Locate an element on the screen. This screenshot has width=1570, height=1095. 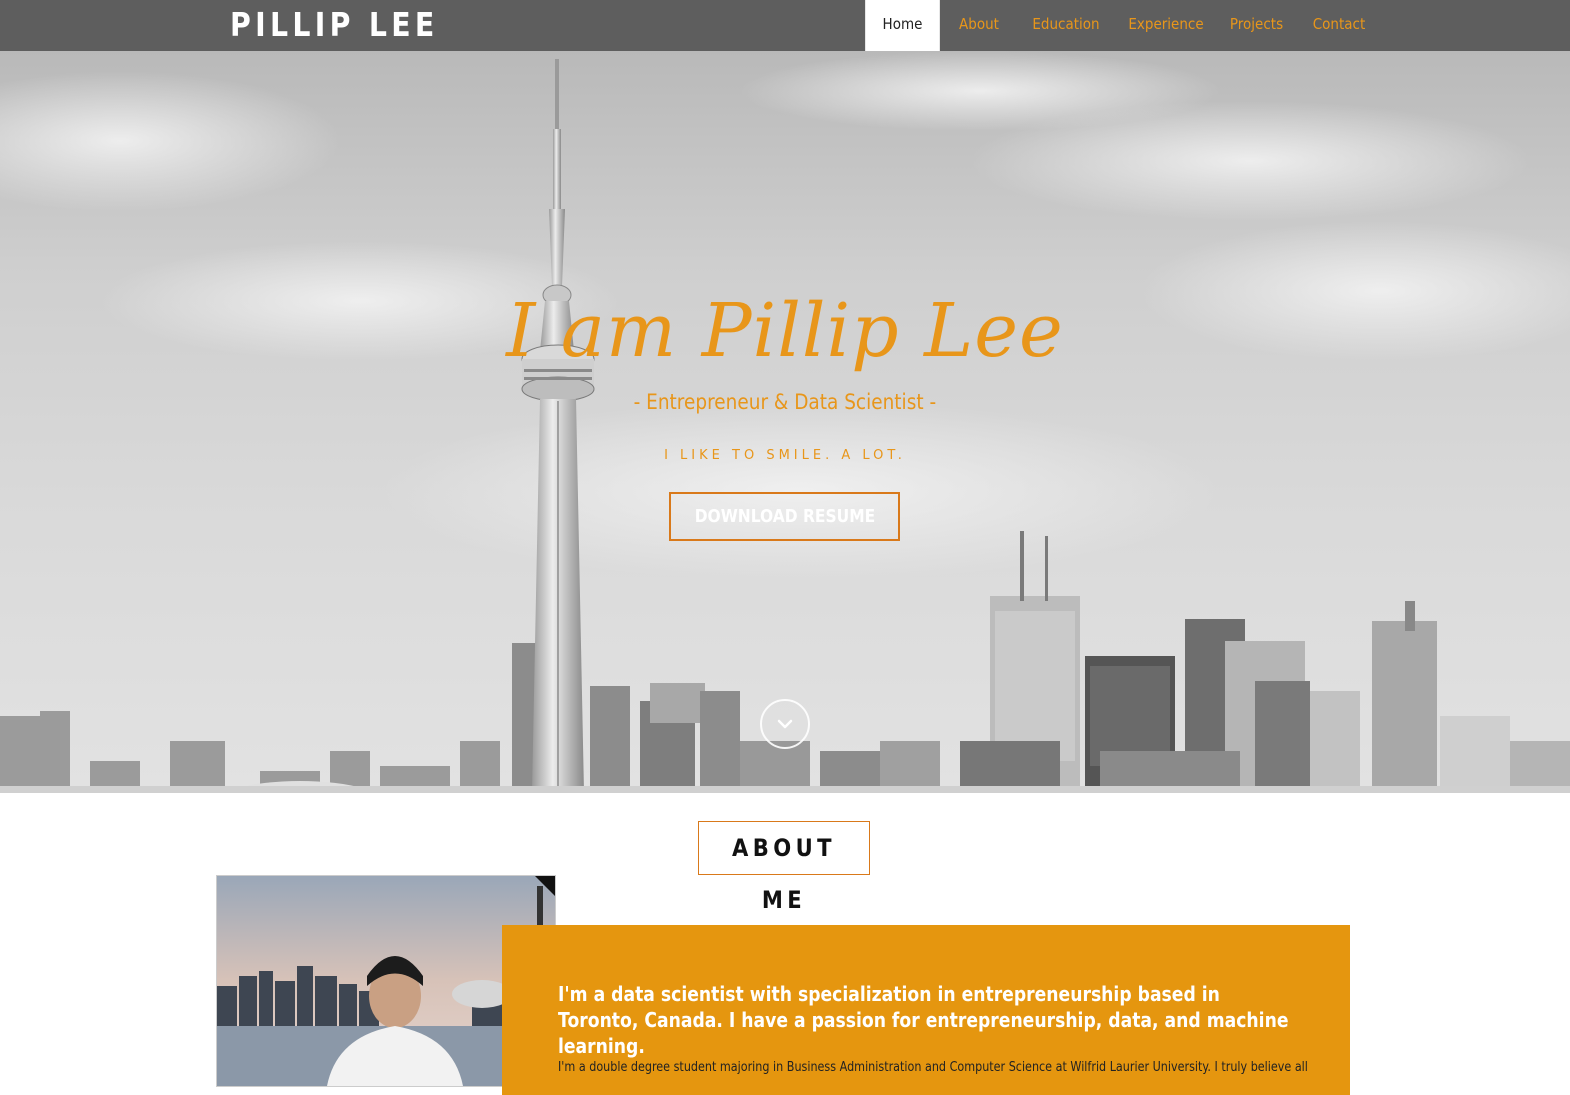
scroll-down-button is located at coordinates (785, 724).